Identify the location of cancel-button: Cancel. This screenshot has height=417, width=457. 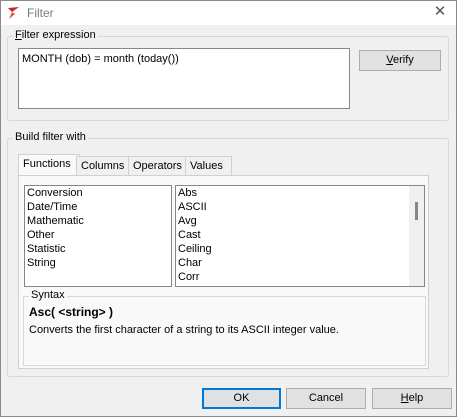
(326, 398).